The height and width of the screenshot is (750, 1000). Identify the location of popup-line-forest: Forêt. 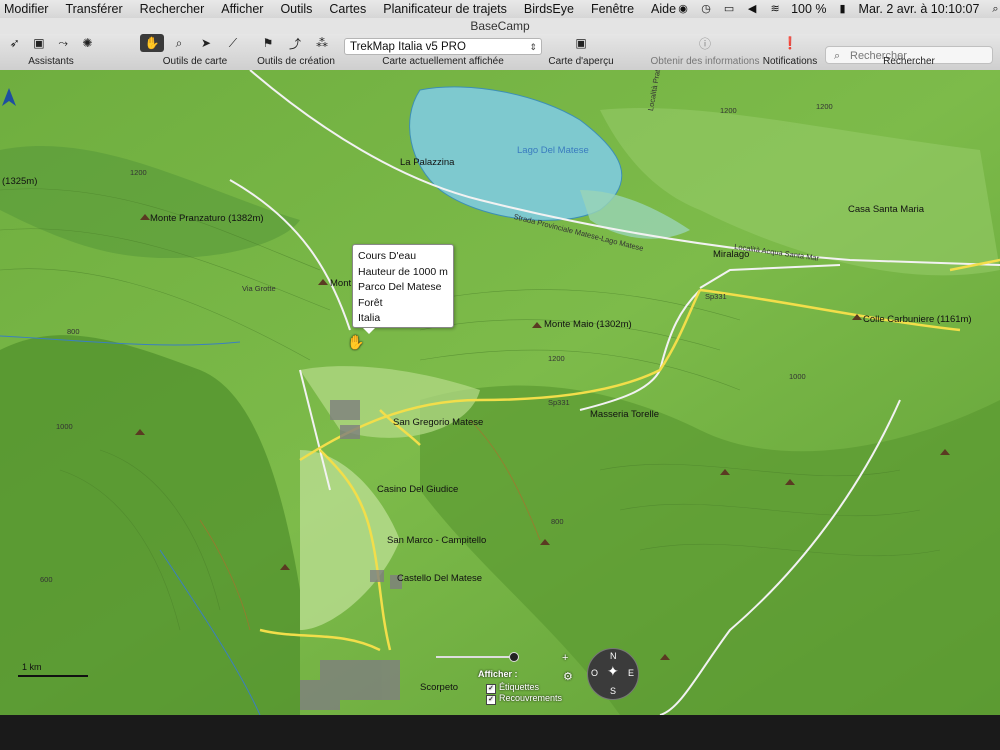
(370, 302).